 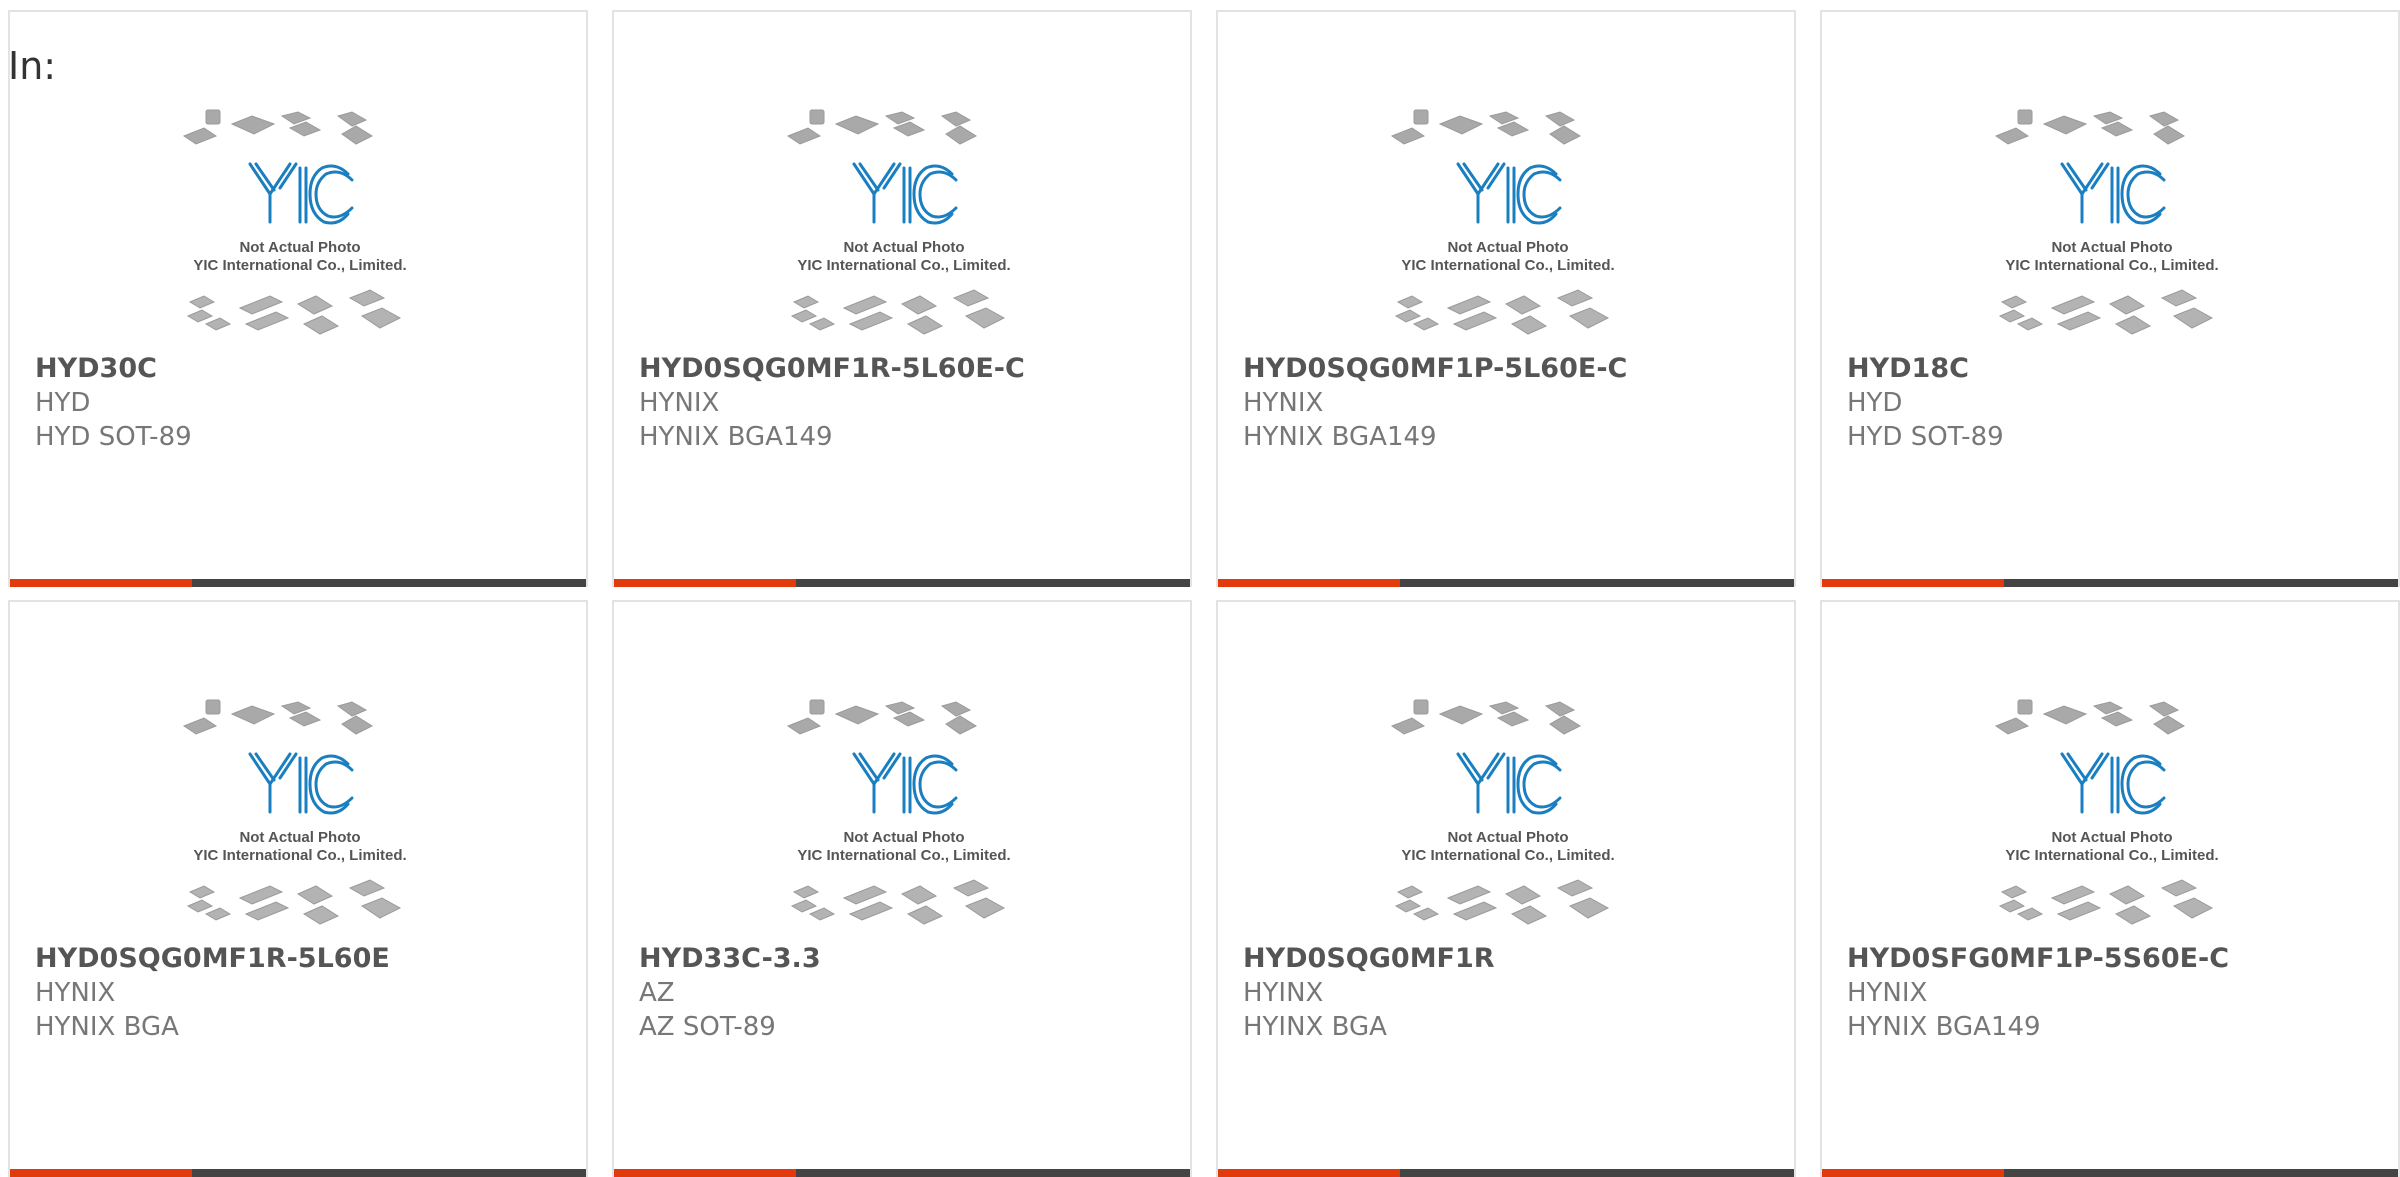 I want to click on brand-label: HYINX, so click(x=1283, y=993).